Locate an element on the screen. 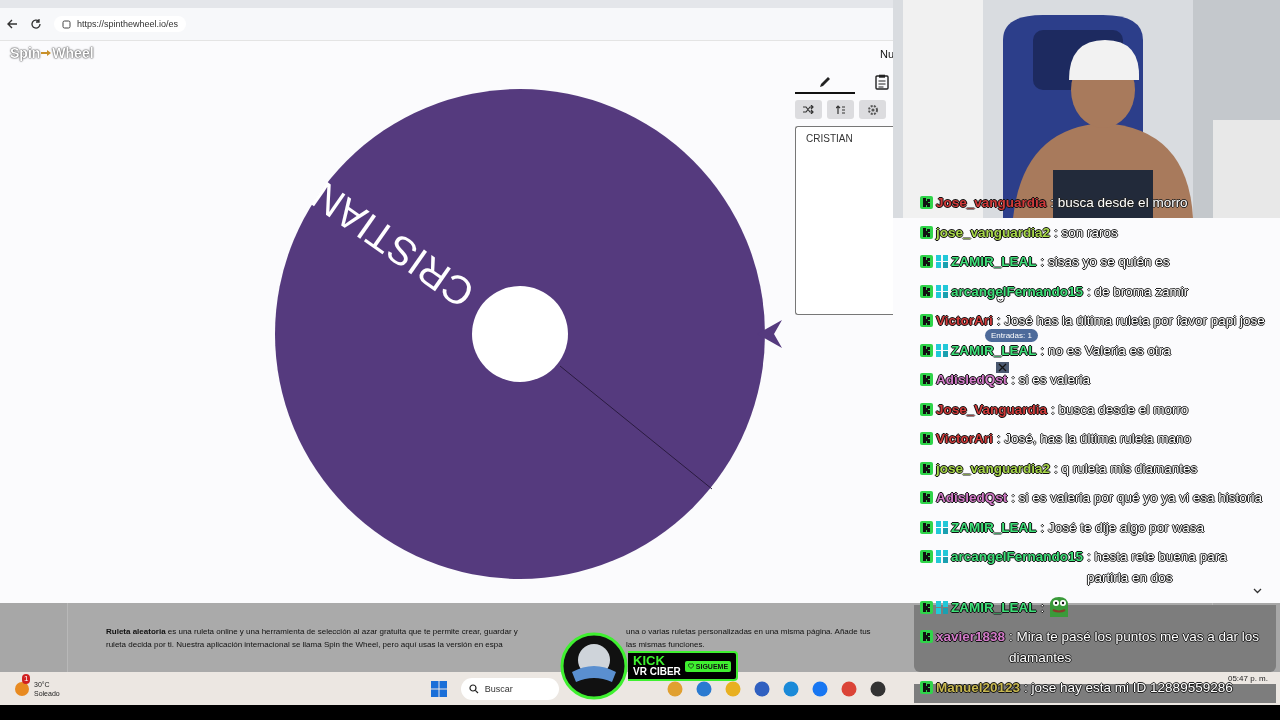 The image size is (1280, 720). brand-text: KICK is located at coordinates (649, 660).